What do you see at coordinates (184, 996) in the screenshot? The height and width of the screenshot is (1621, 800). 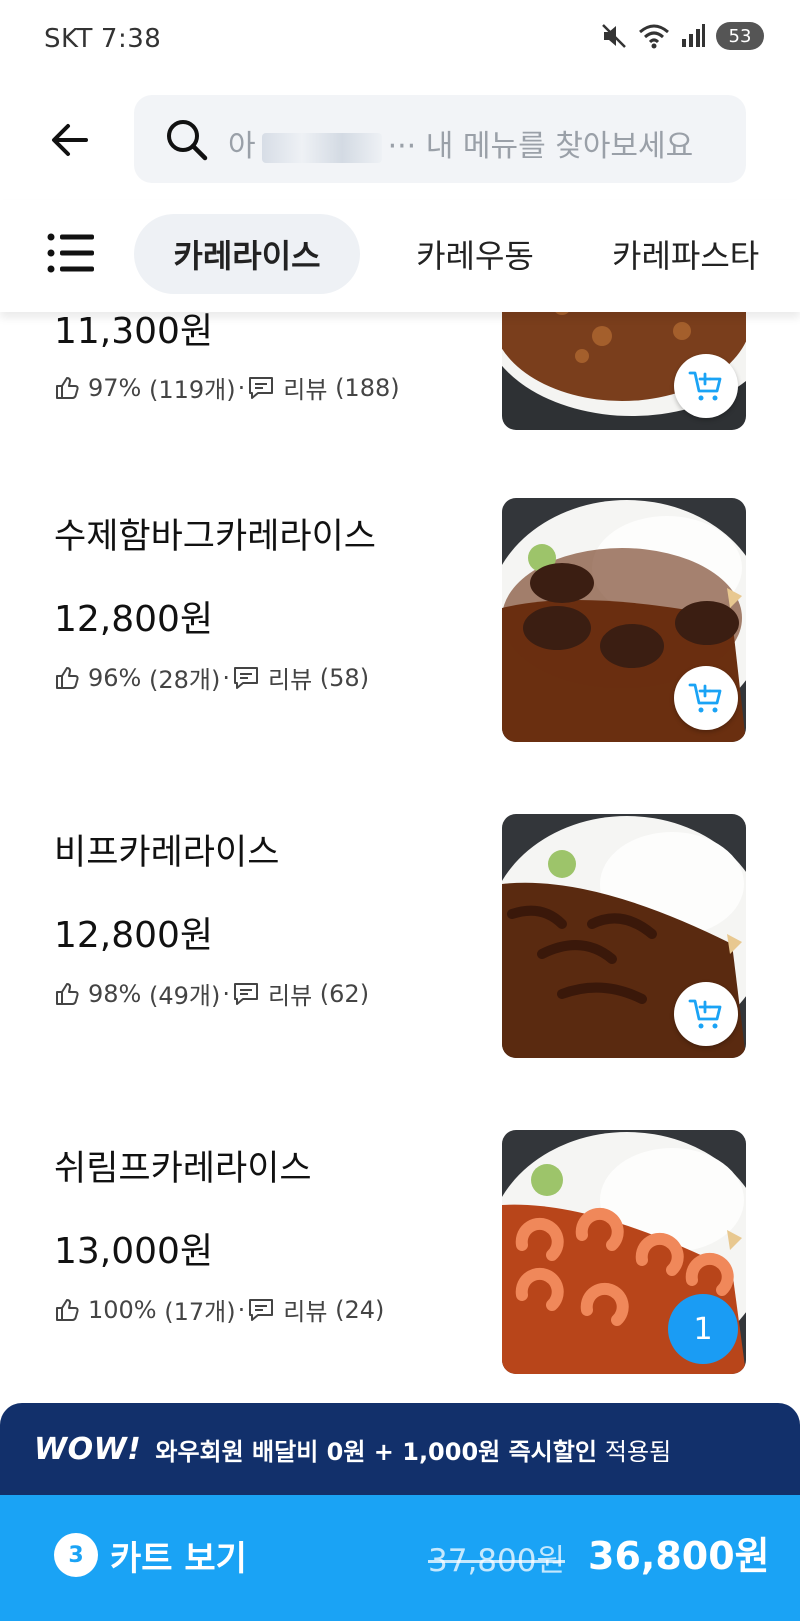 I see `like-count: (49개)` at bounding box center [184, 996].